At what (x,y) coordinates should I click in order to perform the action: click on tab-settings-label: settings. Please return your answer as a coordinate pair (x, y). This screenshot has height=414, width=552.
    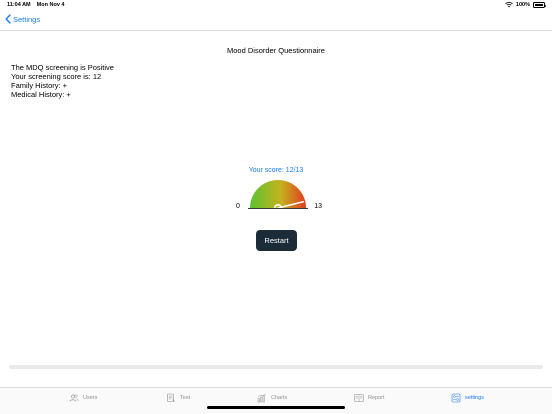
    Looking at the image, I should click on (474, 398).